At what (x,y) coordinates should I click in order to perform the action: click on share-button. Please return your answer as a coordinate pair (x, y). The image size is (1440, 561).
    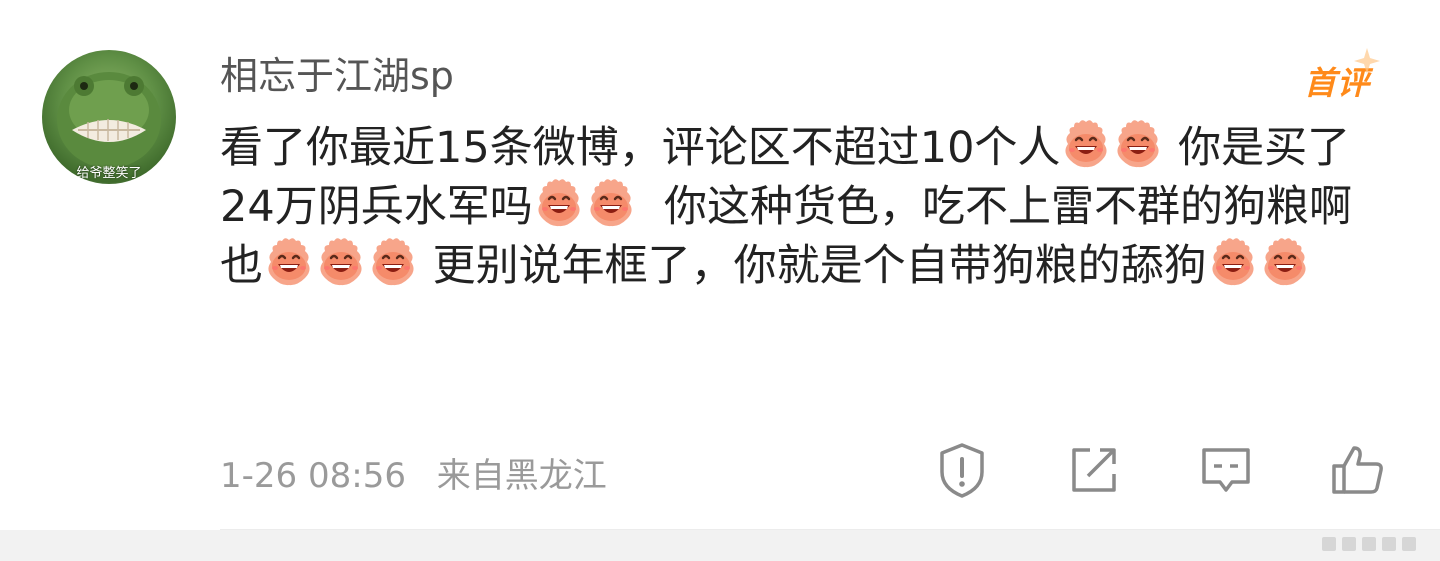
    Looking at the image, I should click on (1094, 470).